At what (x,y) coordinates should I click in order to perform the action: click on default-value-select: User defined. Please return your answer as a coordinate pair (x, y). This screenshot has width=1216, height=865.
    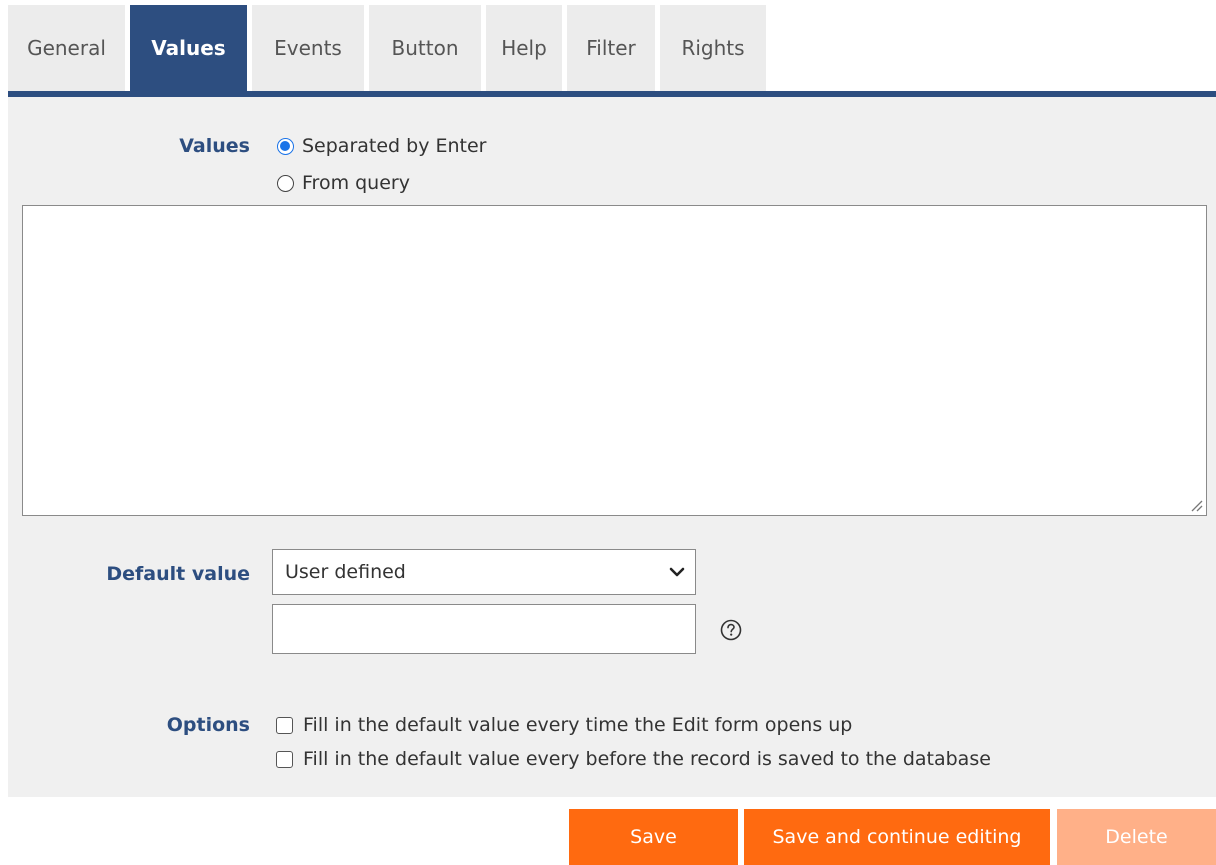
    Looking at the image, I should click on (484, 572).